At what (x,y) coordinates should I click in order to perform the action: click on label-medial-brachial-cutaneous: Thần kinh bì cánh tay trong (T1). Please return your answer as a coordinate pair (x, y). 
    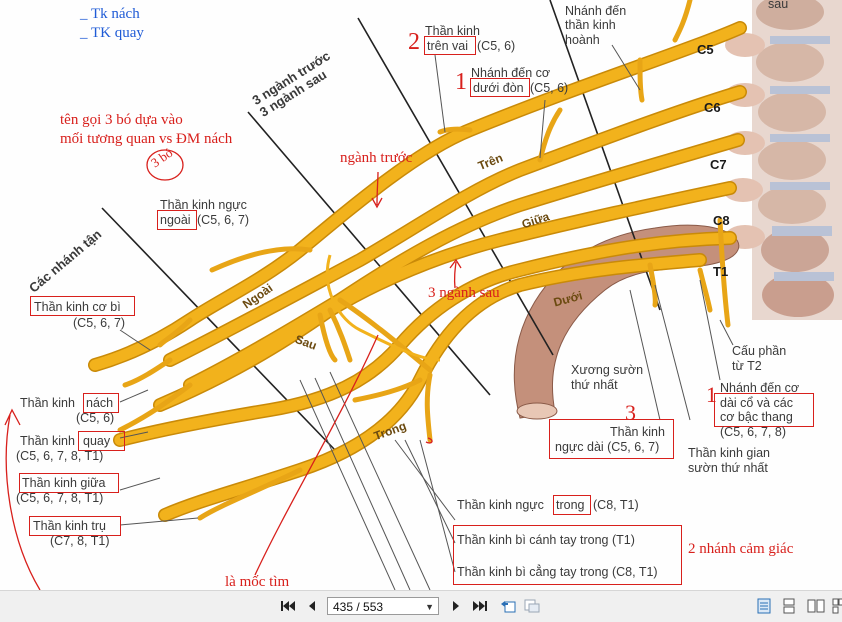
    Looking at the image, I should click on (546, 540).